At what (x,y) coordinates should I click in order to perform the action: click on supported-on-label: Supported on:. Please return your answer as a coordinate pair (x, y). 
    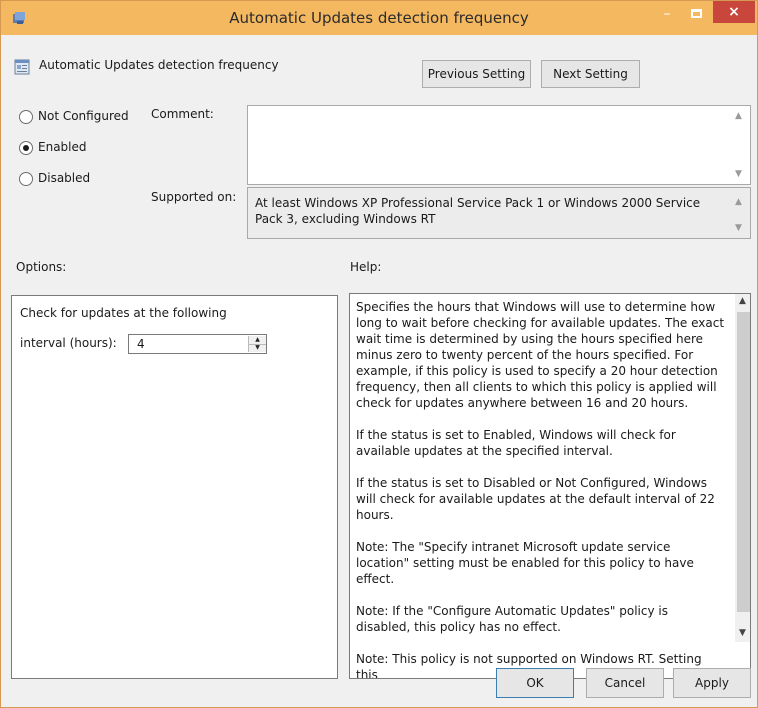
    Looking at the image, I should click on (194, 197).